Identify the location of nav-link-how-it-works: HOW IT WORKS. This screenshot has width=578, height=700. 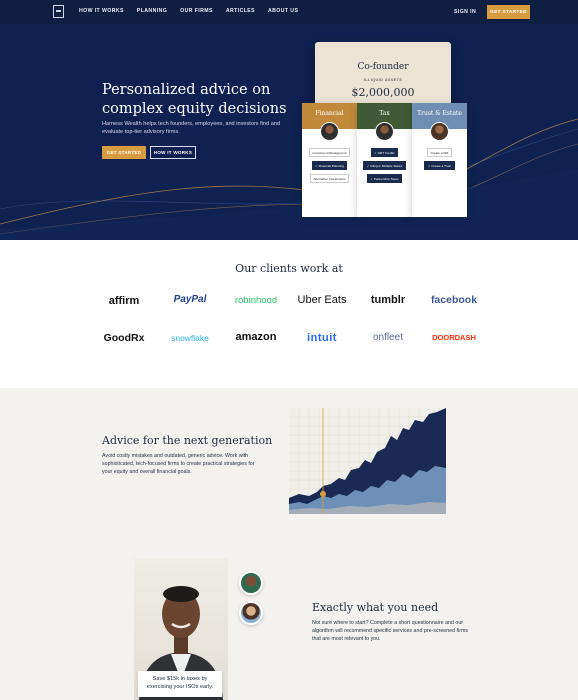
(101, 11).